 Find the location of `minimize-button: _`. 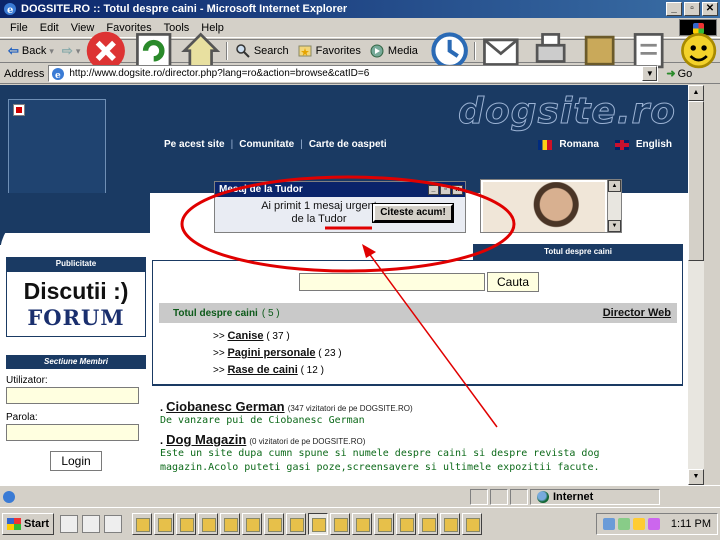

minimize-button: _ is located at coordinates (674, 9).